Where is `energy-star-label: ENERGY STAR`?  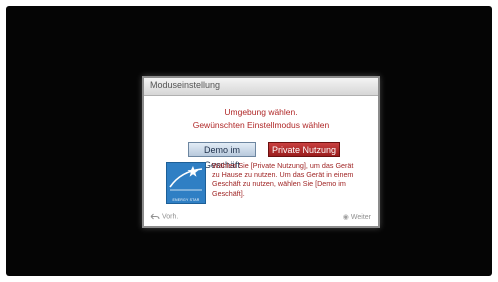 energy-star-label: ENERGY STAR is located at coordinates (186, 200).